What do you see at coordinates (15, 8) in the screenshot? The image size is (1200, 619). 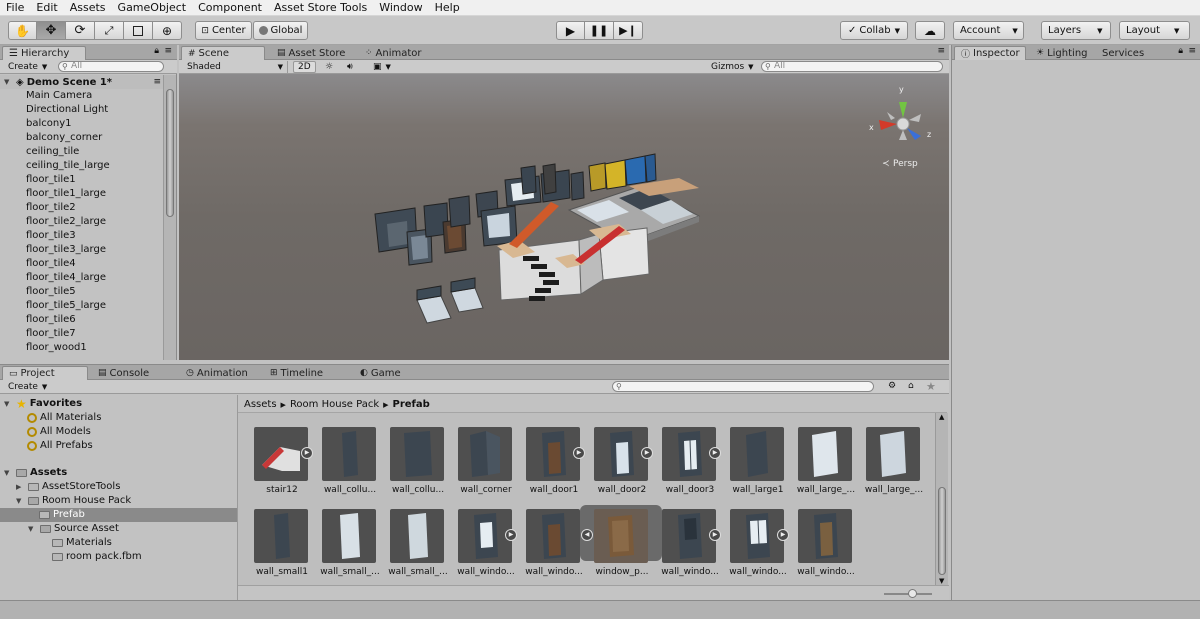 I see `menu-file: File` at bounding box center [15, 8].